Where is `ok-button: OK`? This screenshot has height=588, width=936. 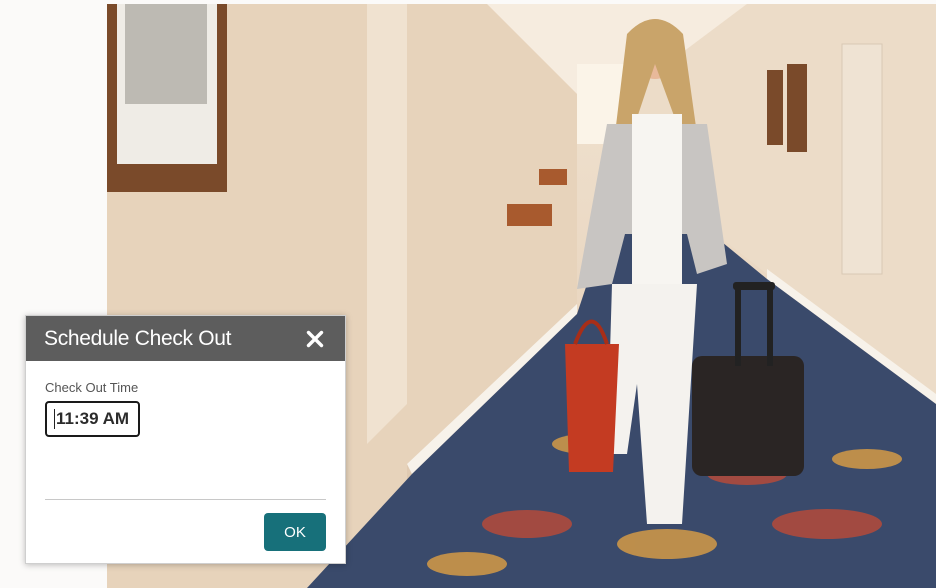 ok-button: OK is located at coordinates (295, 532).